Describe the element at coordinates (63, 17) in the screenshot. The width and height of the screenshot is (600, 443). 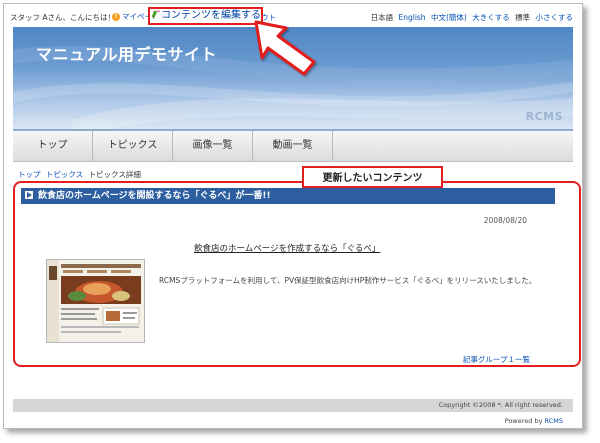
I see `user-greeting: スタッフ Aさん、こんにちは！` at that location.